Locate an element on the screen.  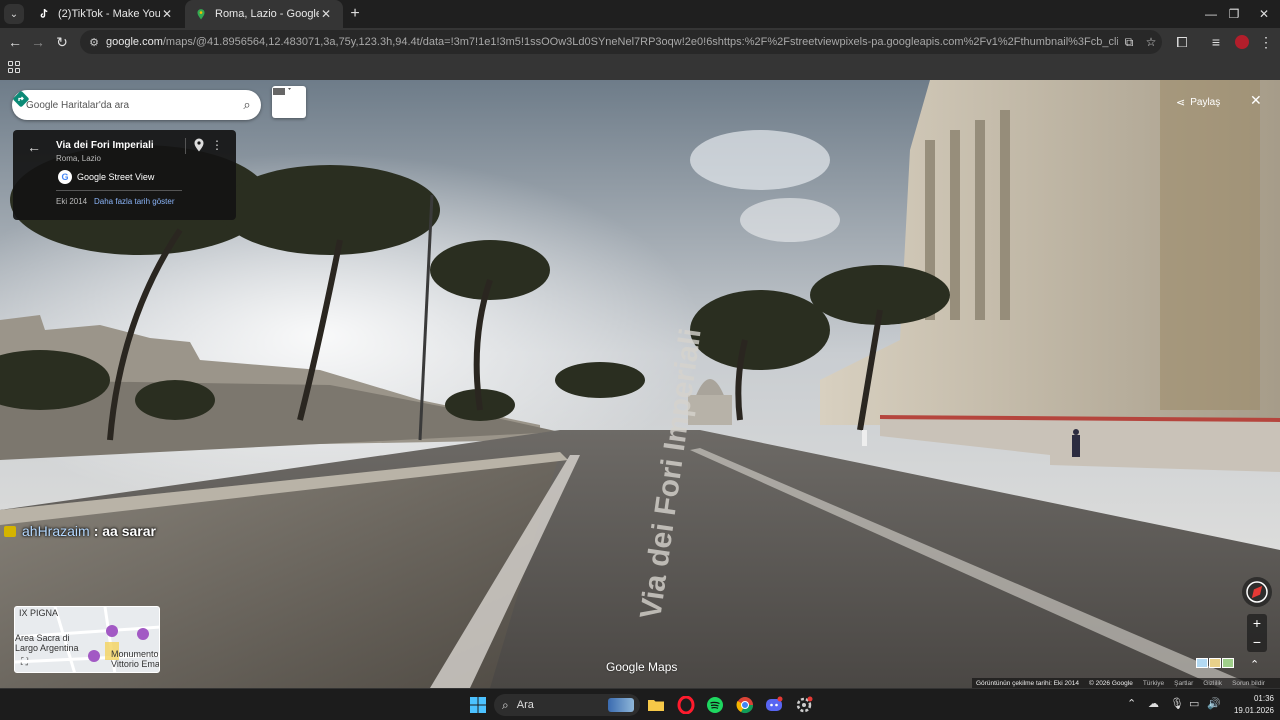
onedrive-icon: ☁ is located at coordinates (1153, 703).